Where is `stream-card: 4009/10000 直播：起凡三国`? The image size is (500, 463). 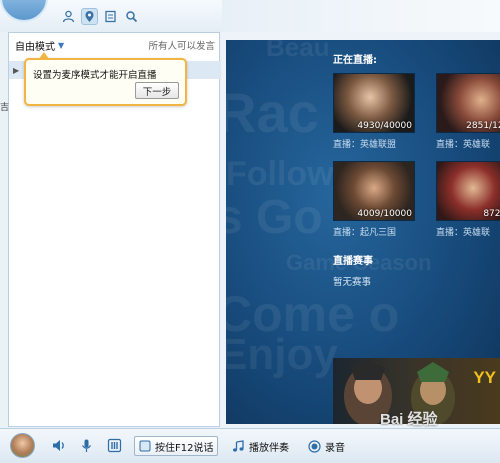
stream-card: 4009/10000 直播：起凡三国 is located at coordinates (374, 199).